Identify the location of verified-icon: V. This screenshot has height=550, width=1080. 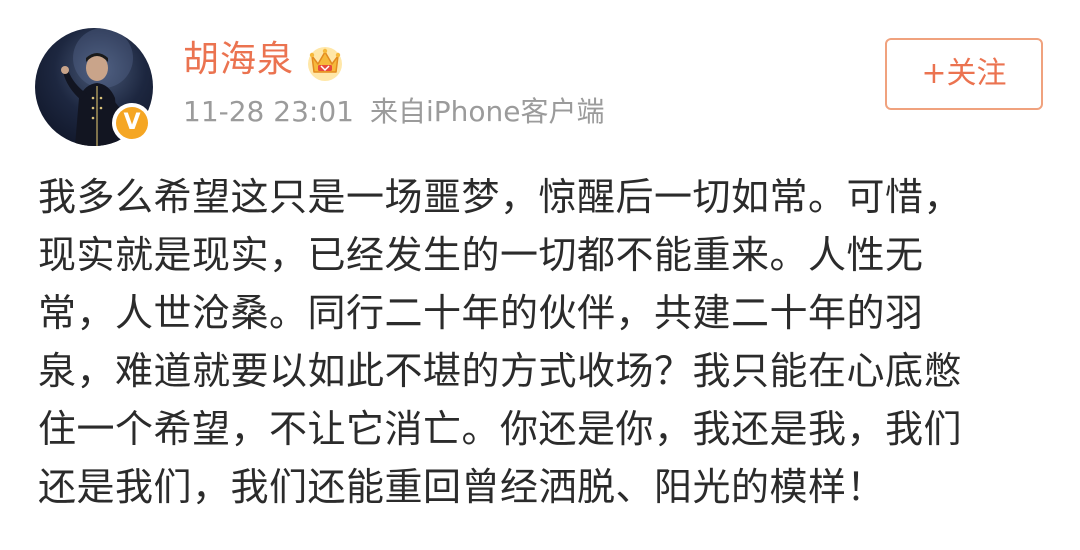
(132, 123).